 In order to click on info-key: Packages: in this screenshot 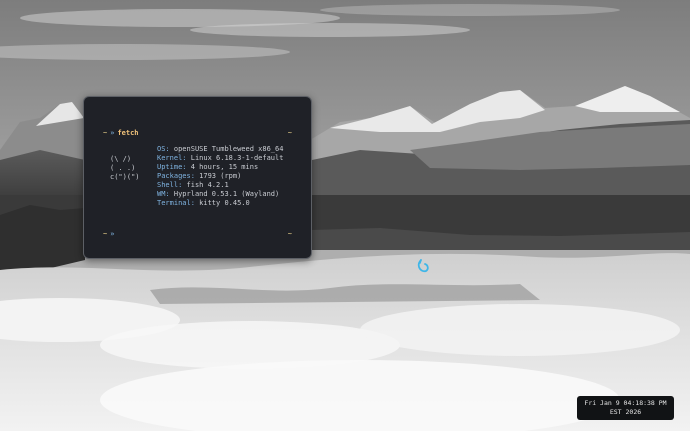, I will do `click(176, 176)`.